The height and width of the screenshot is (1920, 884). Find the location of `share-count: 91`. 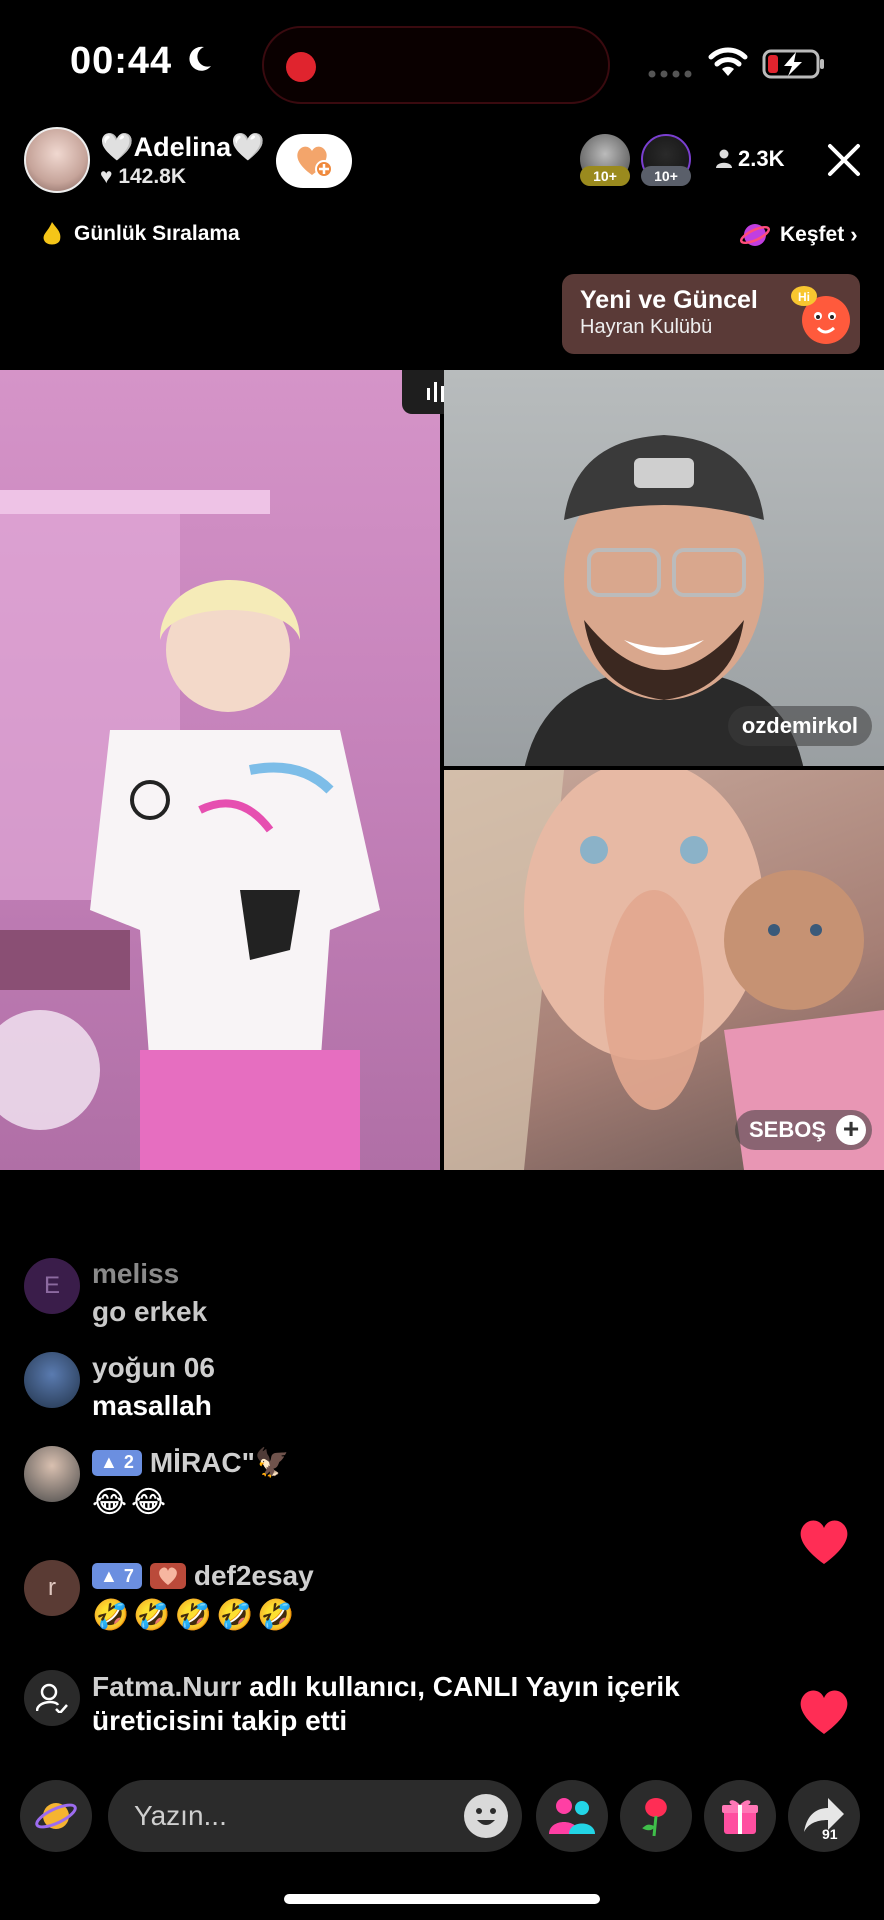

share-count: 91 is located at coordinates (830, 1834).